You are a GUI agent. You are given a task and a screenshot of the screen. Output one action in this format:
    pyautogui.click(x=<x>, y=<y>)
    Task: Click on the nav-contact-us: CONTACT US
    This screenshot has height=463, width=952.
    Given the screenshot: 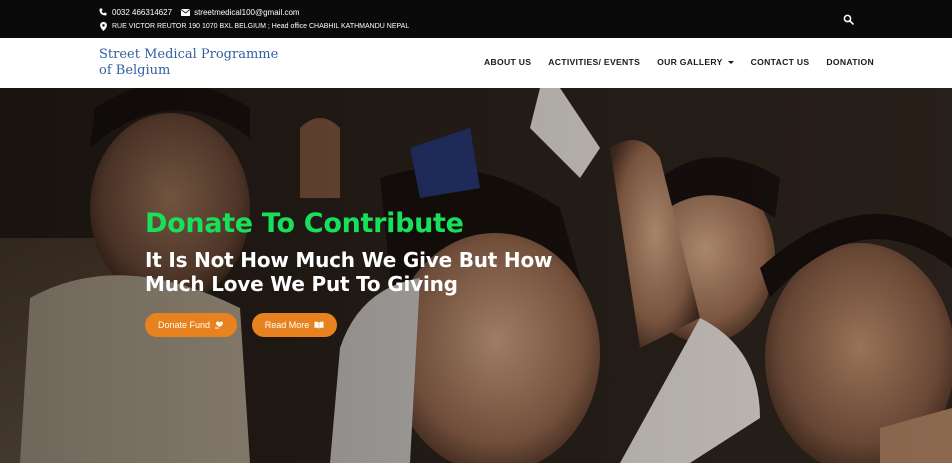 What is the action you would take?
    pyautogui.click(x=780, y=62)
    